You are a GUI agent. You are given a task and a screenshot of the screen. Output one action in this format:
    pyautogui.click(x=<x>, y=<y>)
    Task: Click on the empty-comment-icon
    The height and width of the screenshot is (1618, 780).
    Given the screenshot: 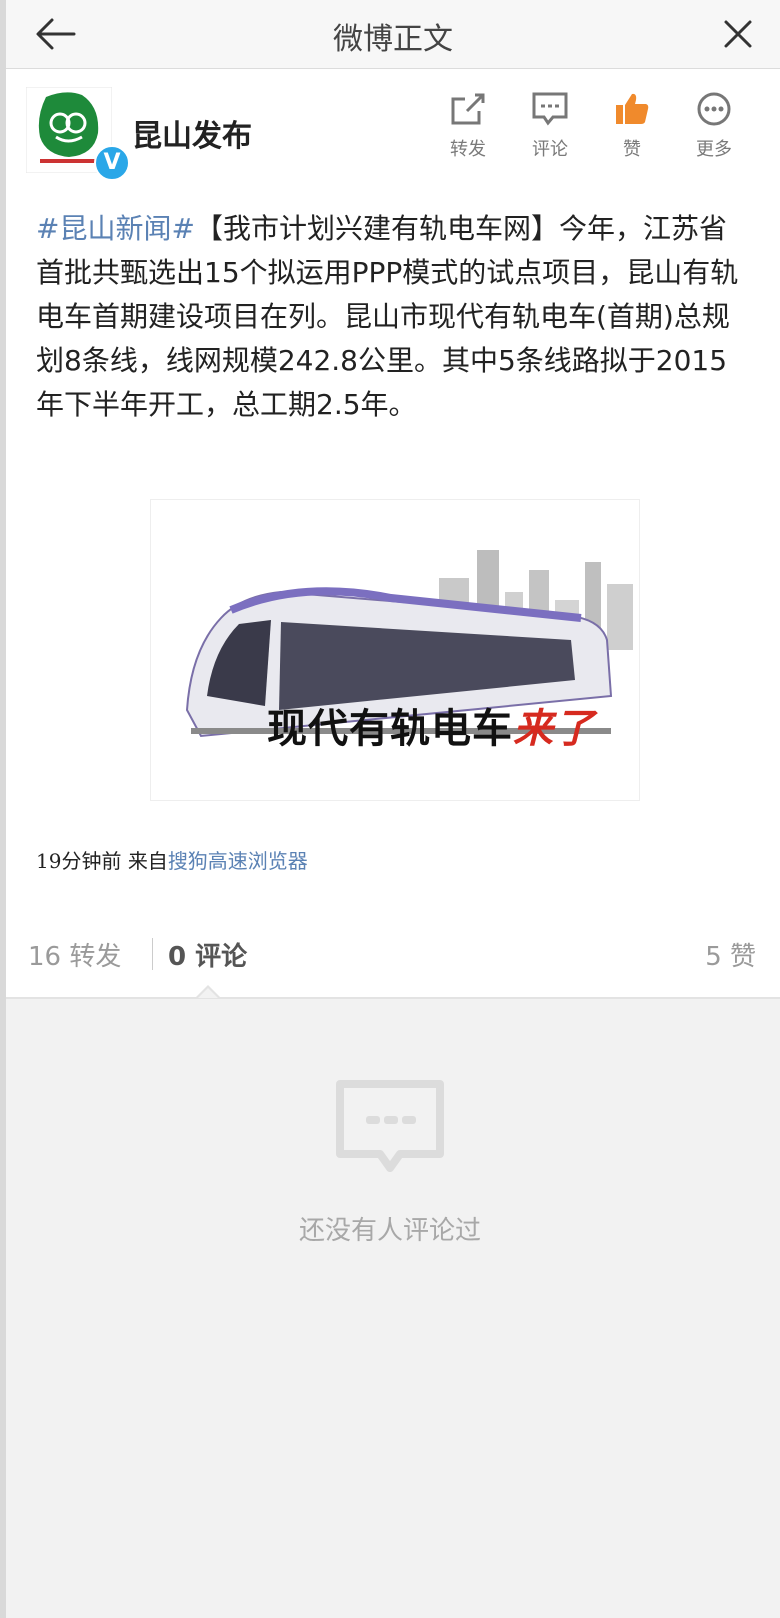 What is the action you would take?
    pyautogui.click(x=390, y=1126)
    